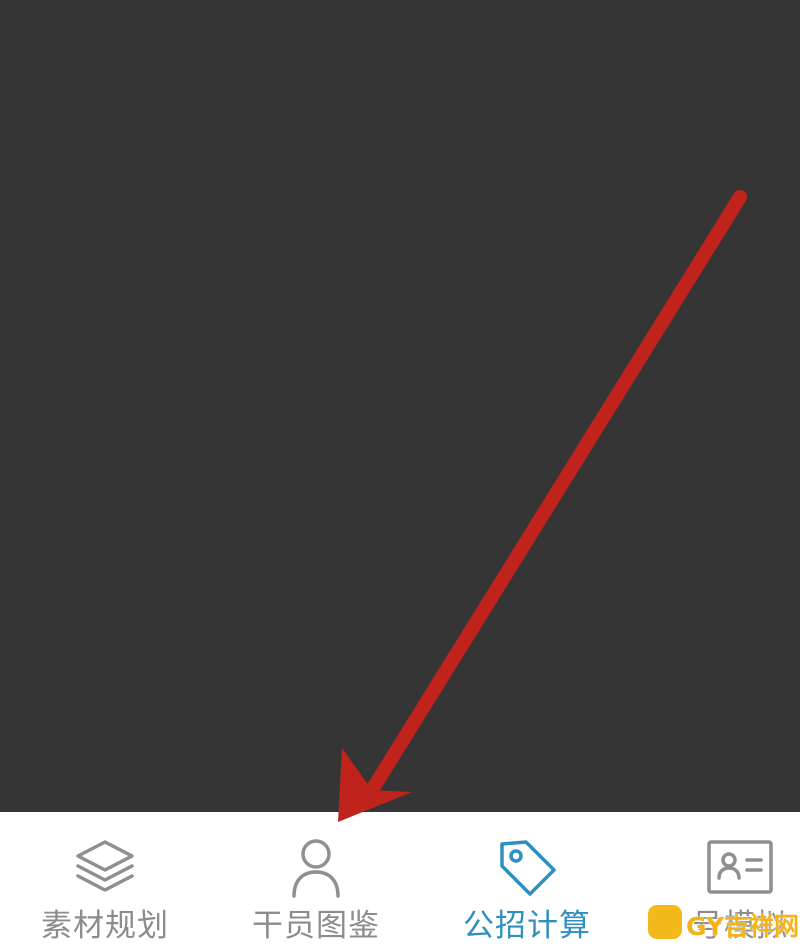 The height and width of the screenshot is (947, 800). I want to click on tab-material-planning: 素材规划, so click(105, 879).